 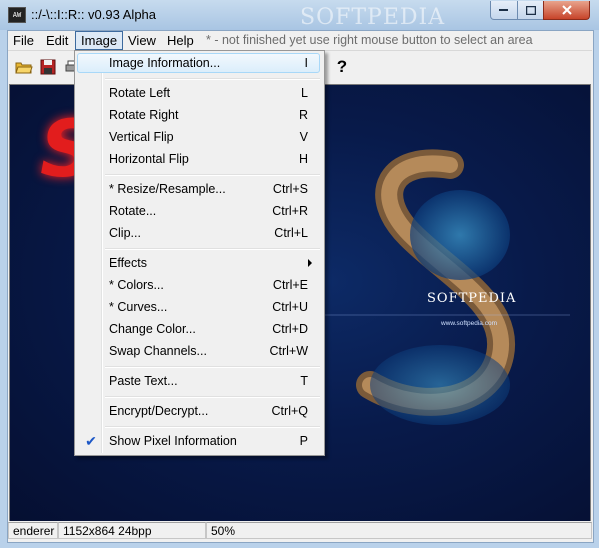 I want to click on menuitem-encrypt-decrypt: Encrypt/Decrypt... Ctrl+Q, so click(x=198, y=411).